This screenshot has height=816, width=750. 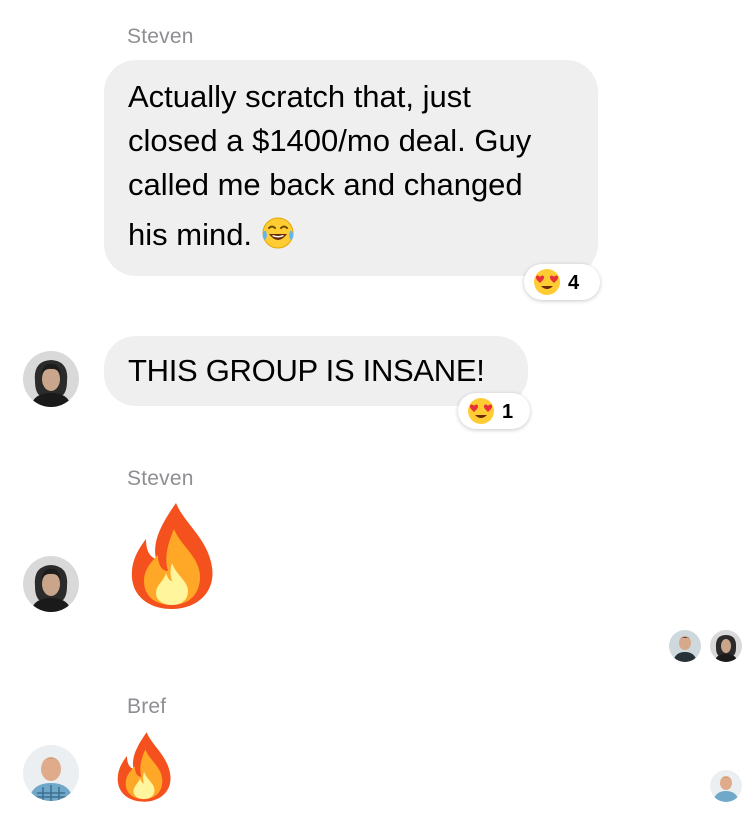 What do you see at coordinates (330, 140) in the screenshot?
I see `message-line: closed a $1400/mo deal. Guy` at bounding box center [330, 140].